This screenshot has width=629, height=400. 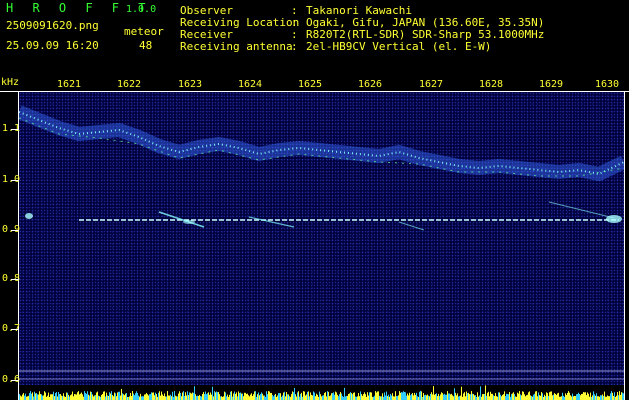 What do you see at coordinates (250, 84) in the screenshot?
I see `time-tick-label: 1624` at bounding box center [250, 84].